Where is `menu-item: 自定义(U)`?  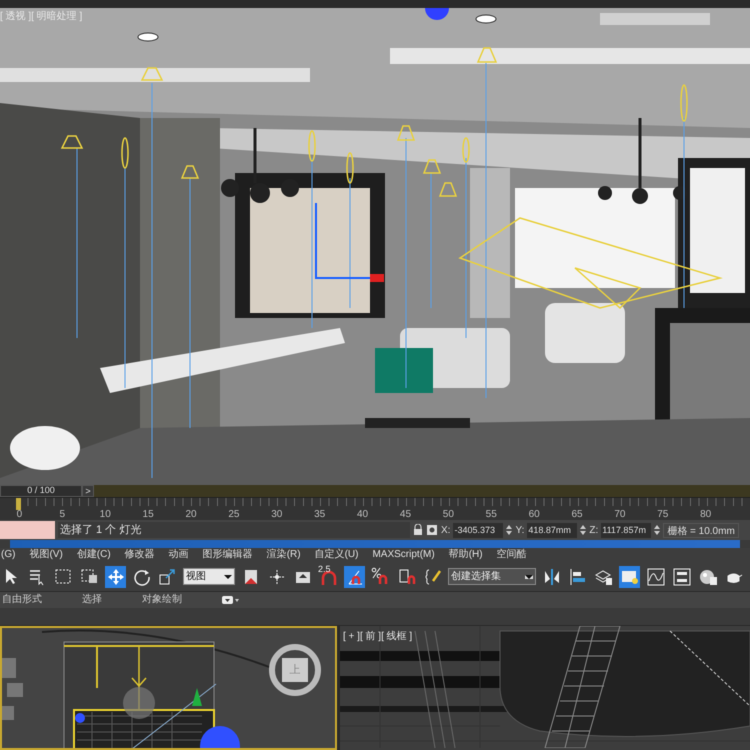 menu-item: 自定义(U) is located at coordinates (336, 555).